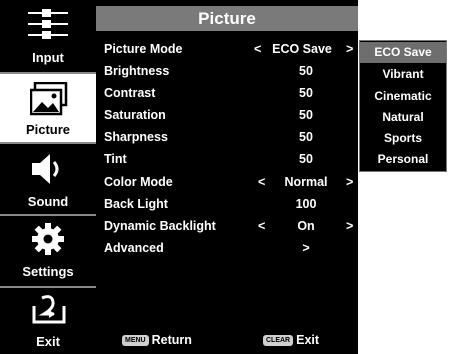 The width and height of the screenshot is (450, 354). I want to click on dropdown-option-natural: Natural, so click(403, 117).